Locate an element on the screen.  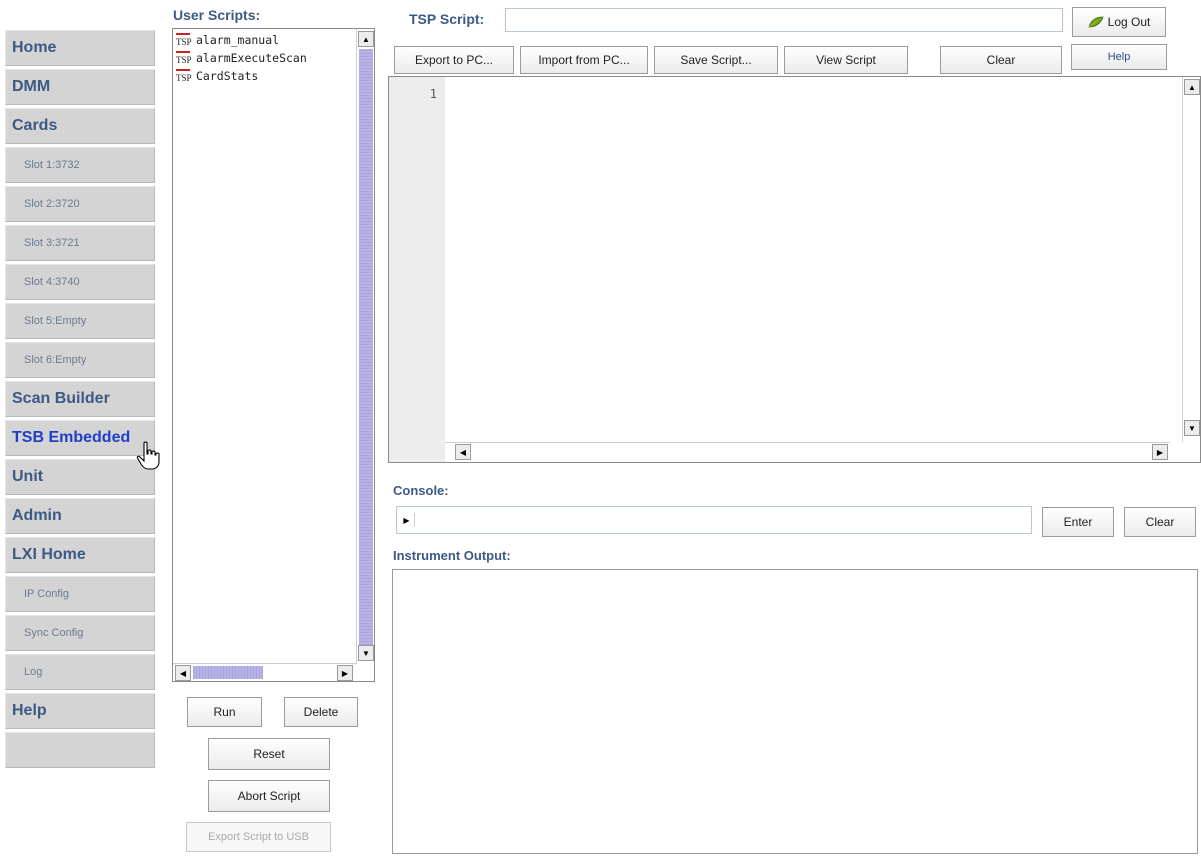
script-item-label: alarmExecuteScan is located at coordinates (251, 58).